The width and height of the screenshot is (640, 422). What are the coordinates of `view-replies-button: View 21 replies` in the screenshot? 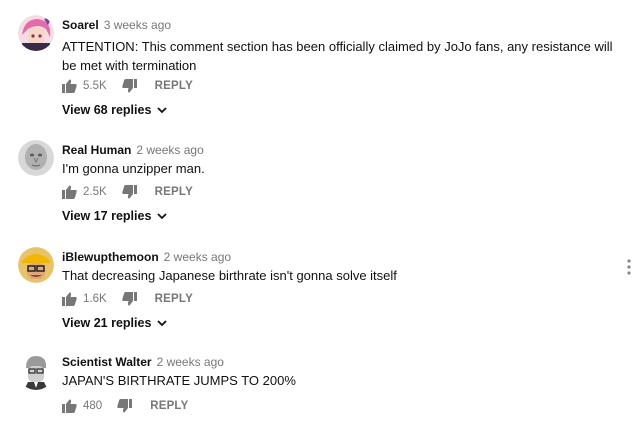 It's located at (115, 323).